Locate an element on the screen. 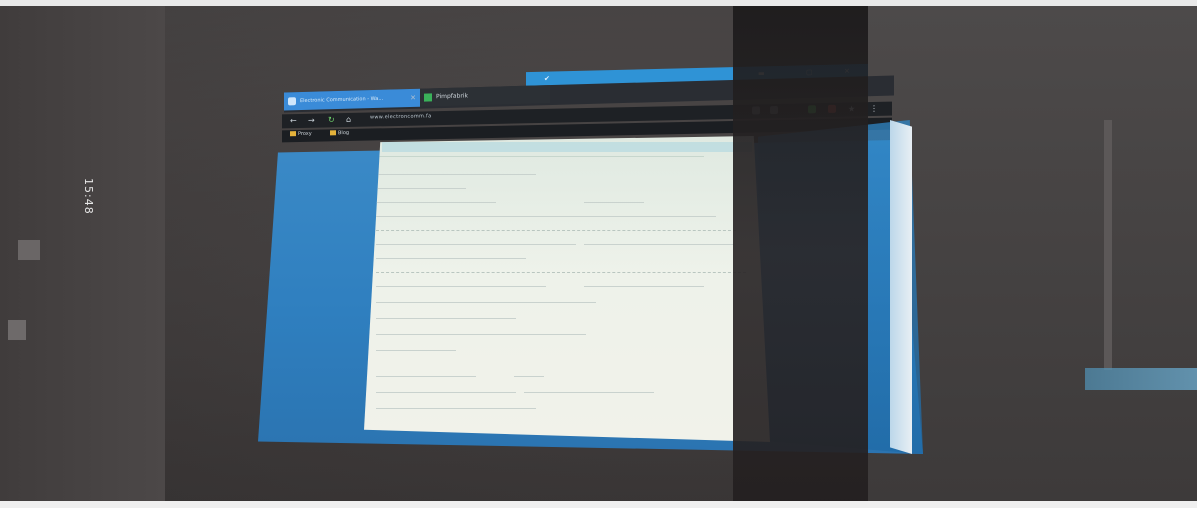 Image resolution: width=1197 pixels, height=508 pixels. document-header-band is located at coordinates (567, 147).